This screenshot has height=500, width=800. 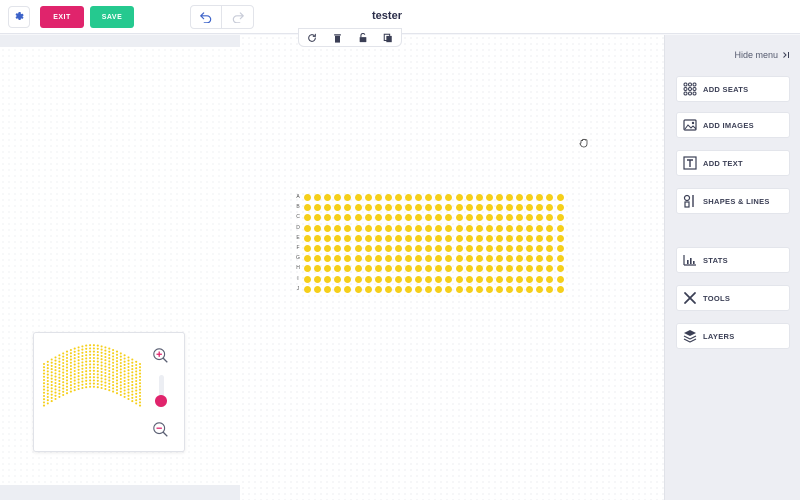 I want to click on add-seats-button: ADD SEATS, so click(x=733, y=89).